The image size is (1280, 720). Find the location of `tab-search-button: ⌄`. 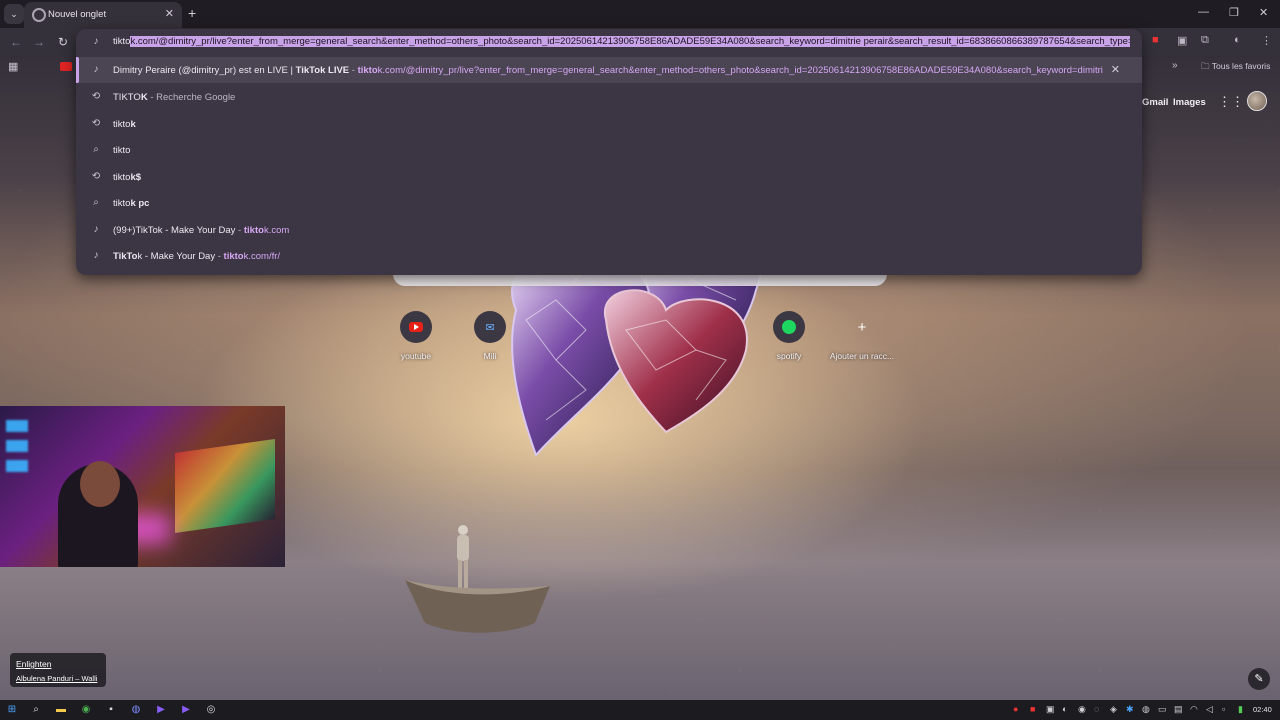

tab-search-button: ⌄ is located at coordinates (14, 14).